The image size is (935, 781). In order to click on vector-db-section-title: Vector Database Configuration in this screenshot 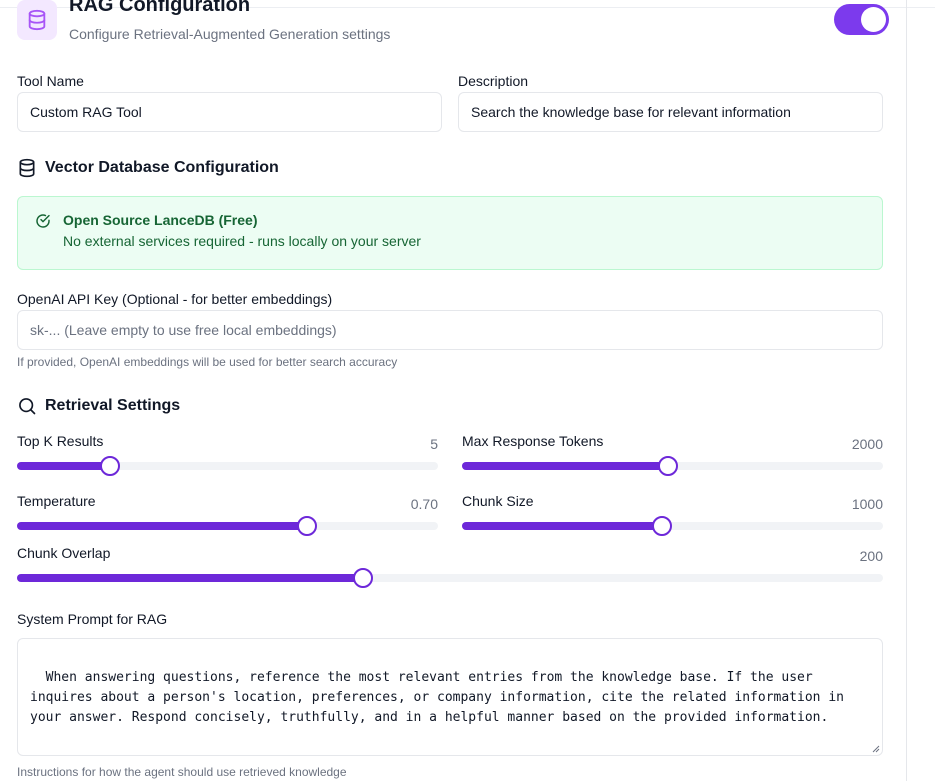, I will do `click(148, 168)`.